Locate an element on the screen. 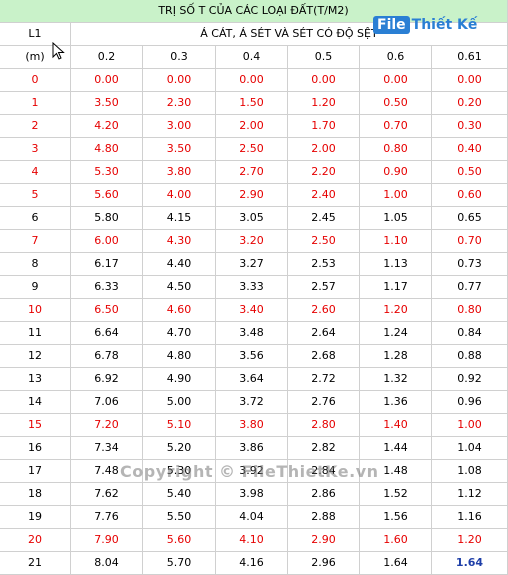  row-depth-cell: 21 is located at coordinates (35, 563).